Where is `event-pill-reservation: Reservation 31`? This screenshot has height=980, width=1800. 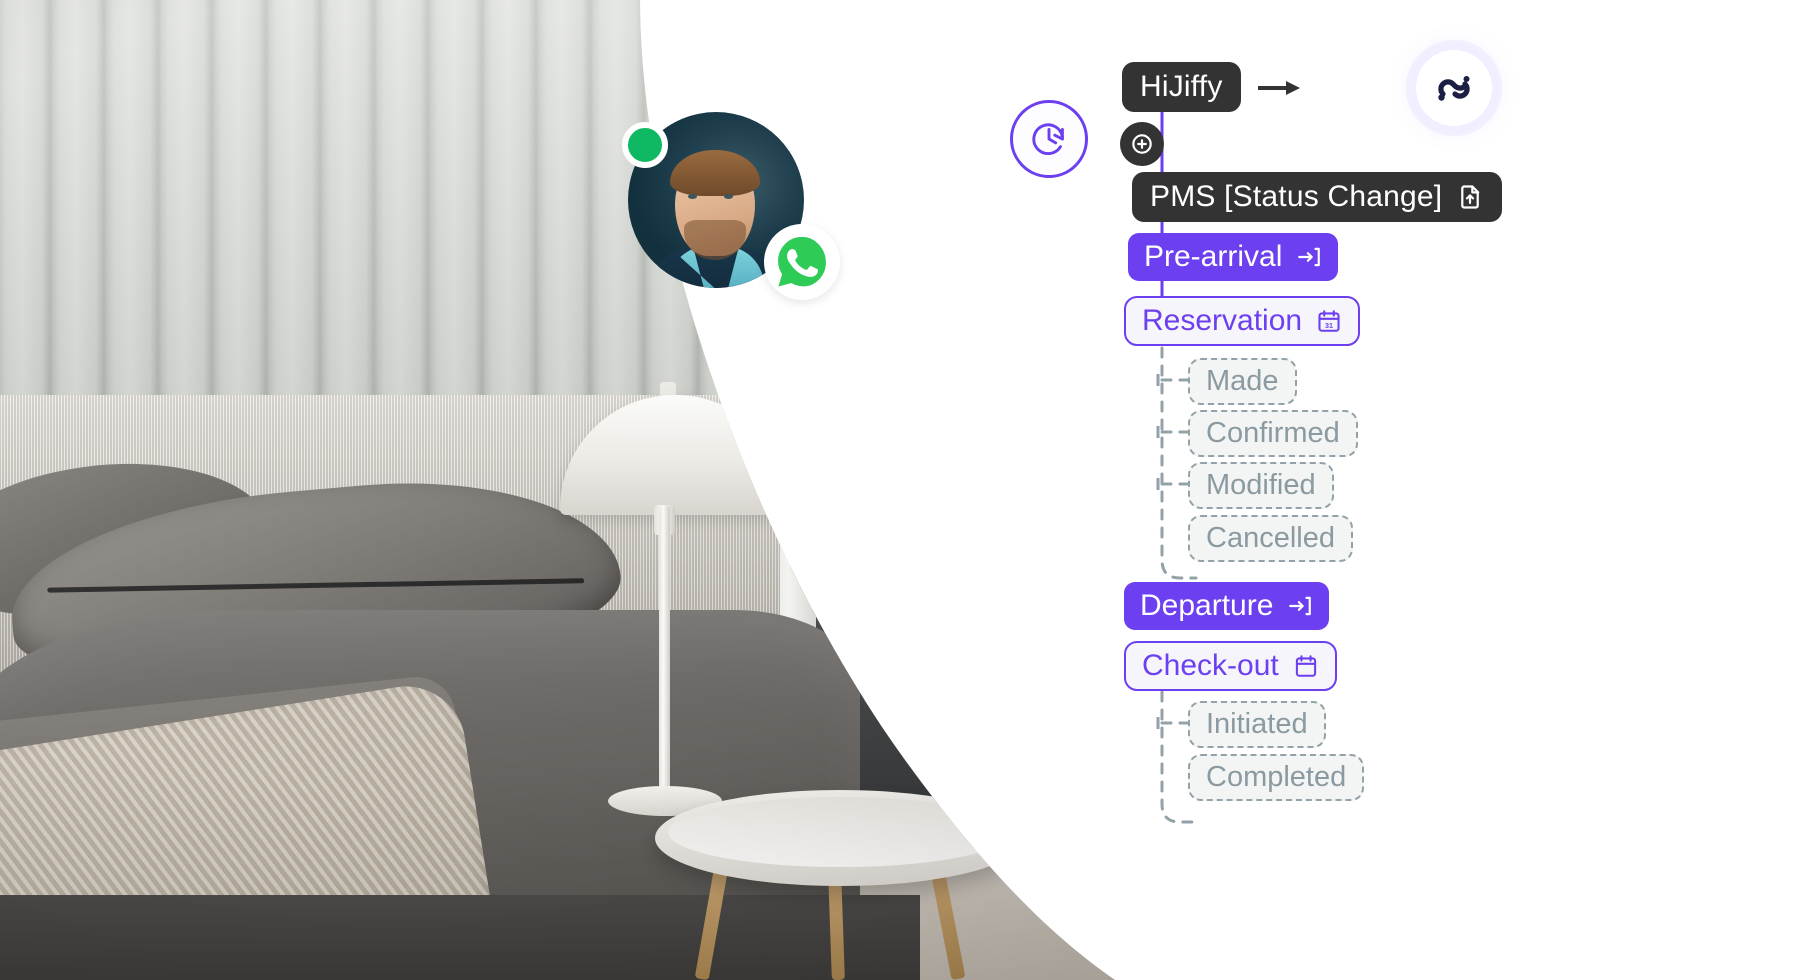
event-pill-reservation: Reservation 31 is located at coordinates (1242, 321).